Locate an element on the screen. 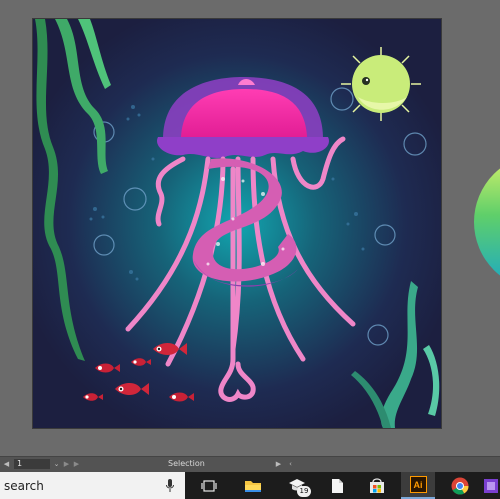 Image resolution: width=500 pixels, height=499 pixels. microsoft-store-button is located at coordinates (377, 485).